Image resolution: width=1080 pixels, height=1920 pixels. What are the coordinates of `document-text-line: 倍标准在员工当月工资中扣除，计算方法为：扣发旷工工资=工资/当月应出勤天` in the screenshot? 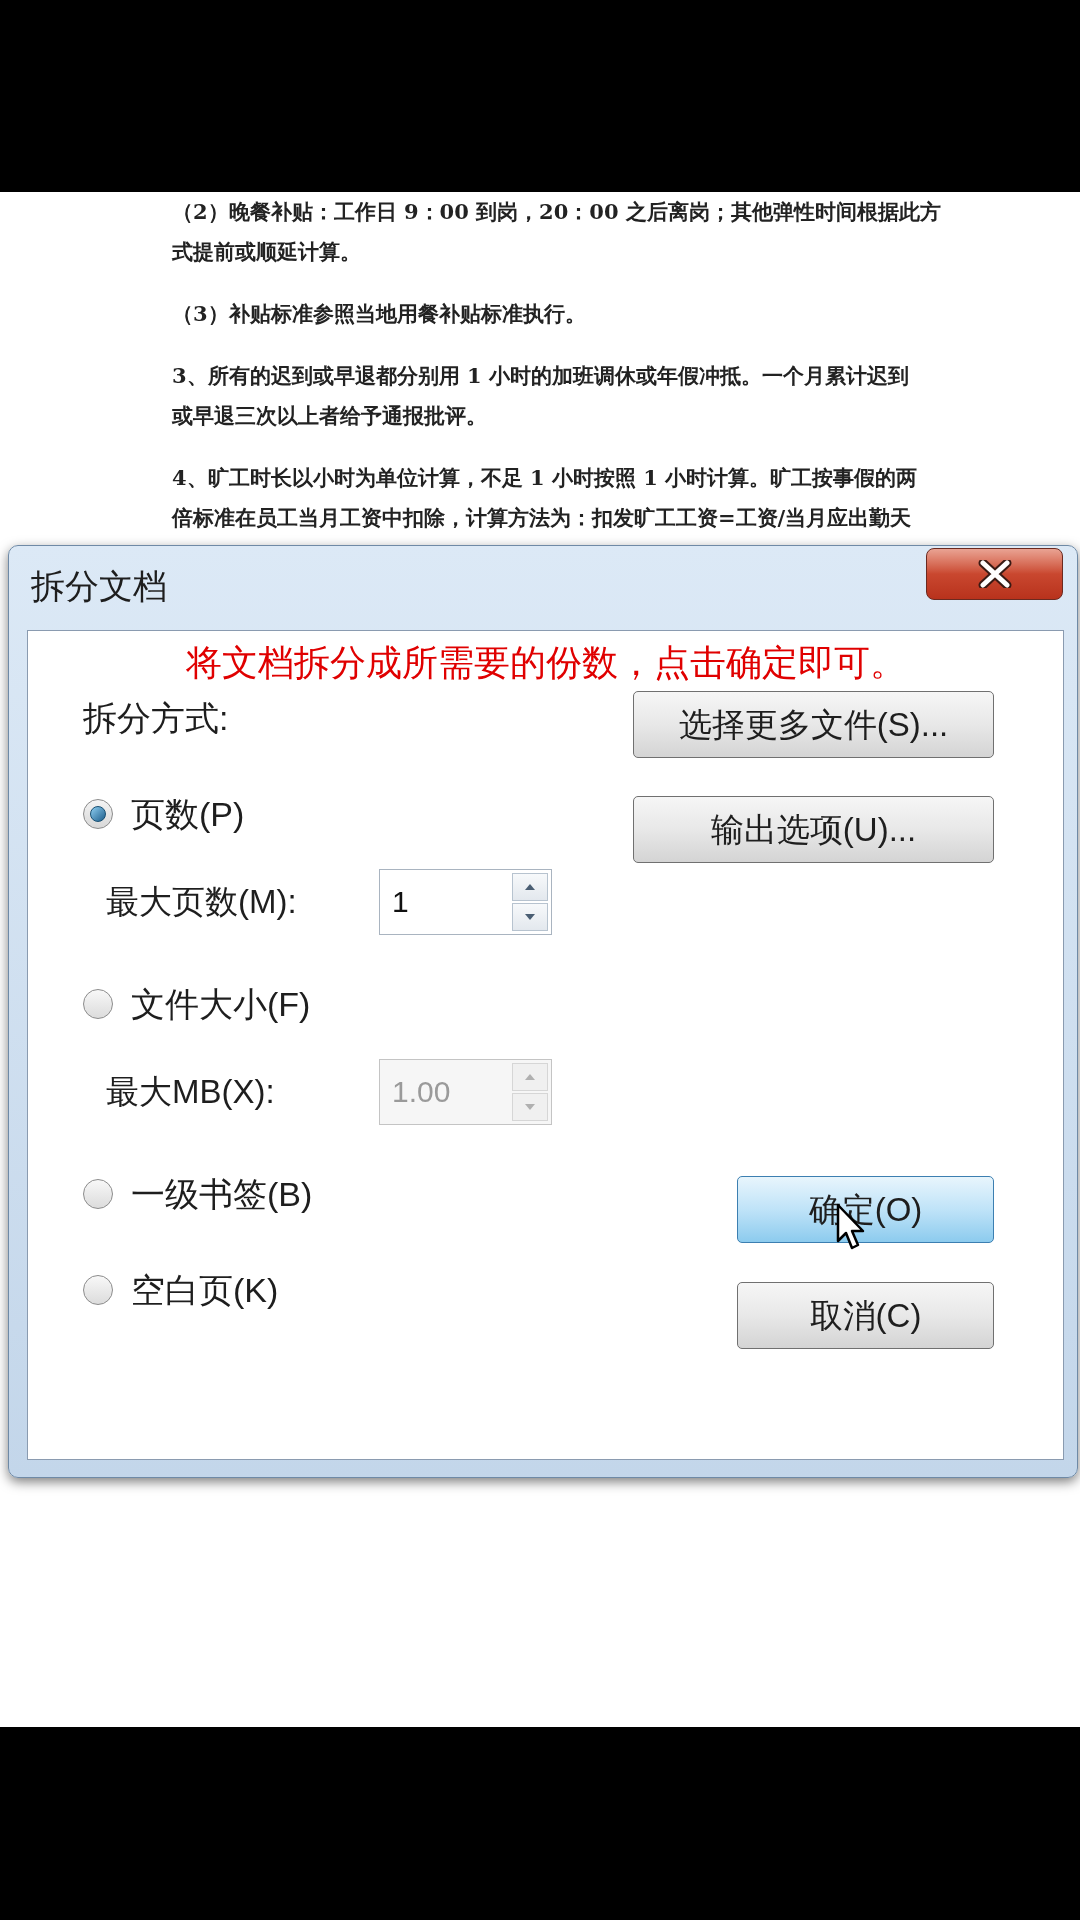 It's located at (542, 518).